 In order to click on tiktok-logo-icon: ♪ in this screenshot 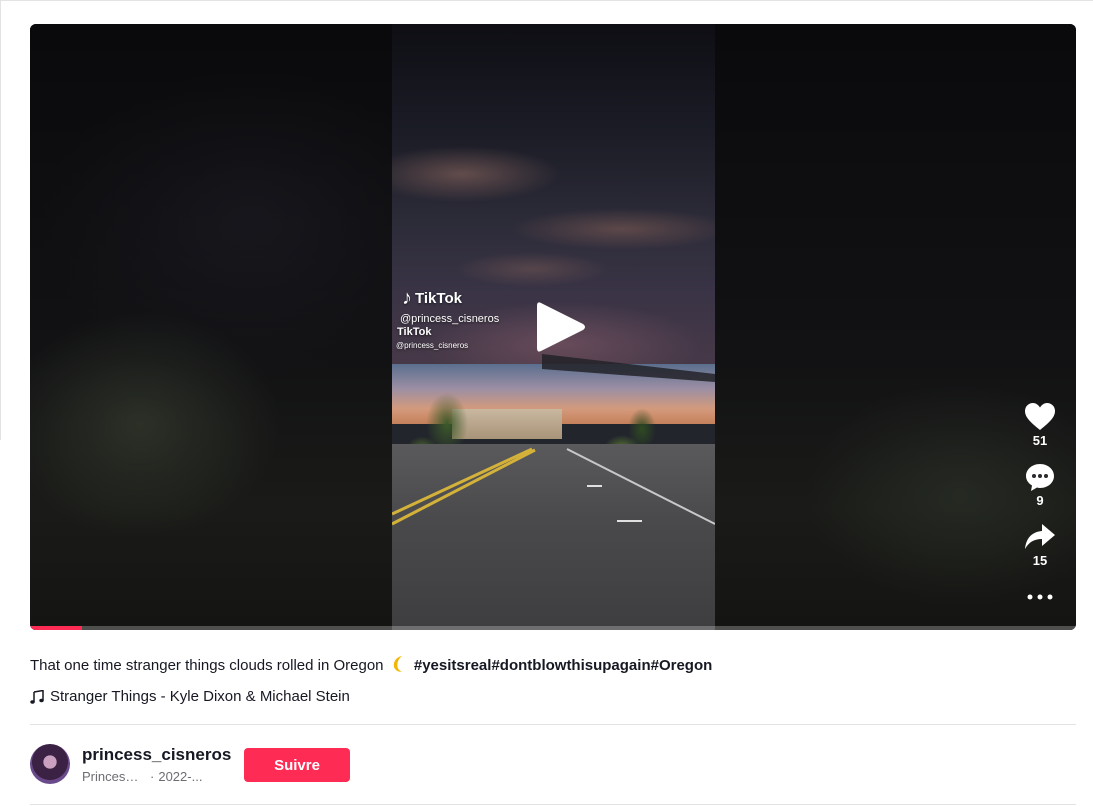, I will do `click(407, 298)`.